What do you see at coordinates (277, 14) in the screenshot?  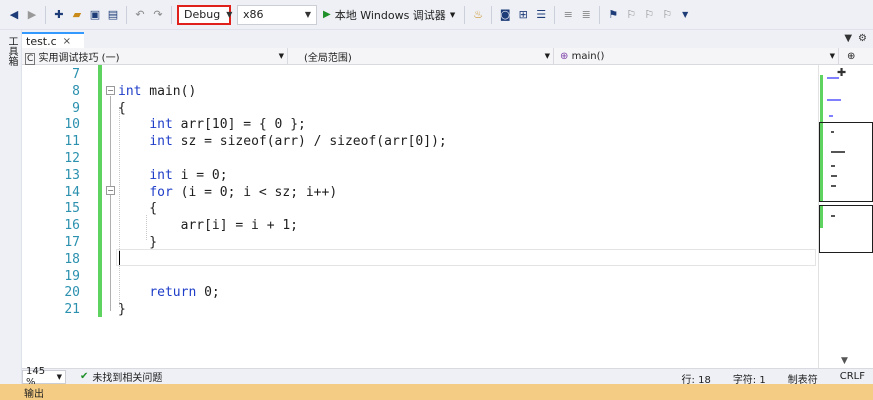 I see `platform-dropdown: x86 ▼` at bounding box center [277, 14].